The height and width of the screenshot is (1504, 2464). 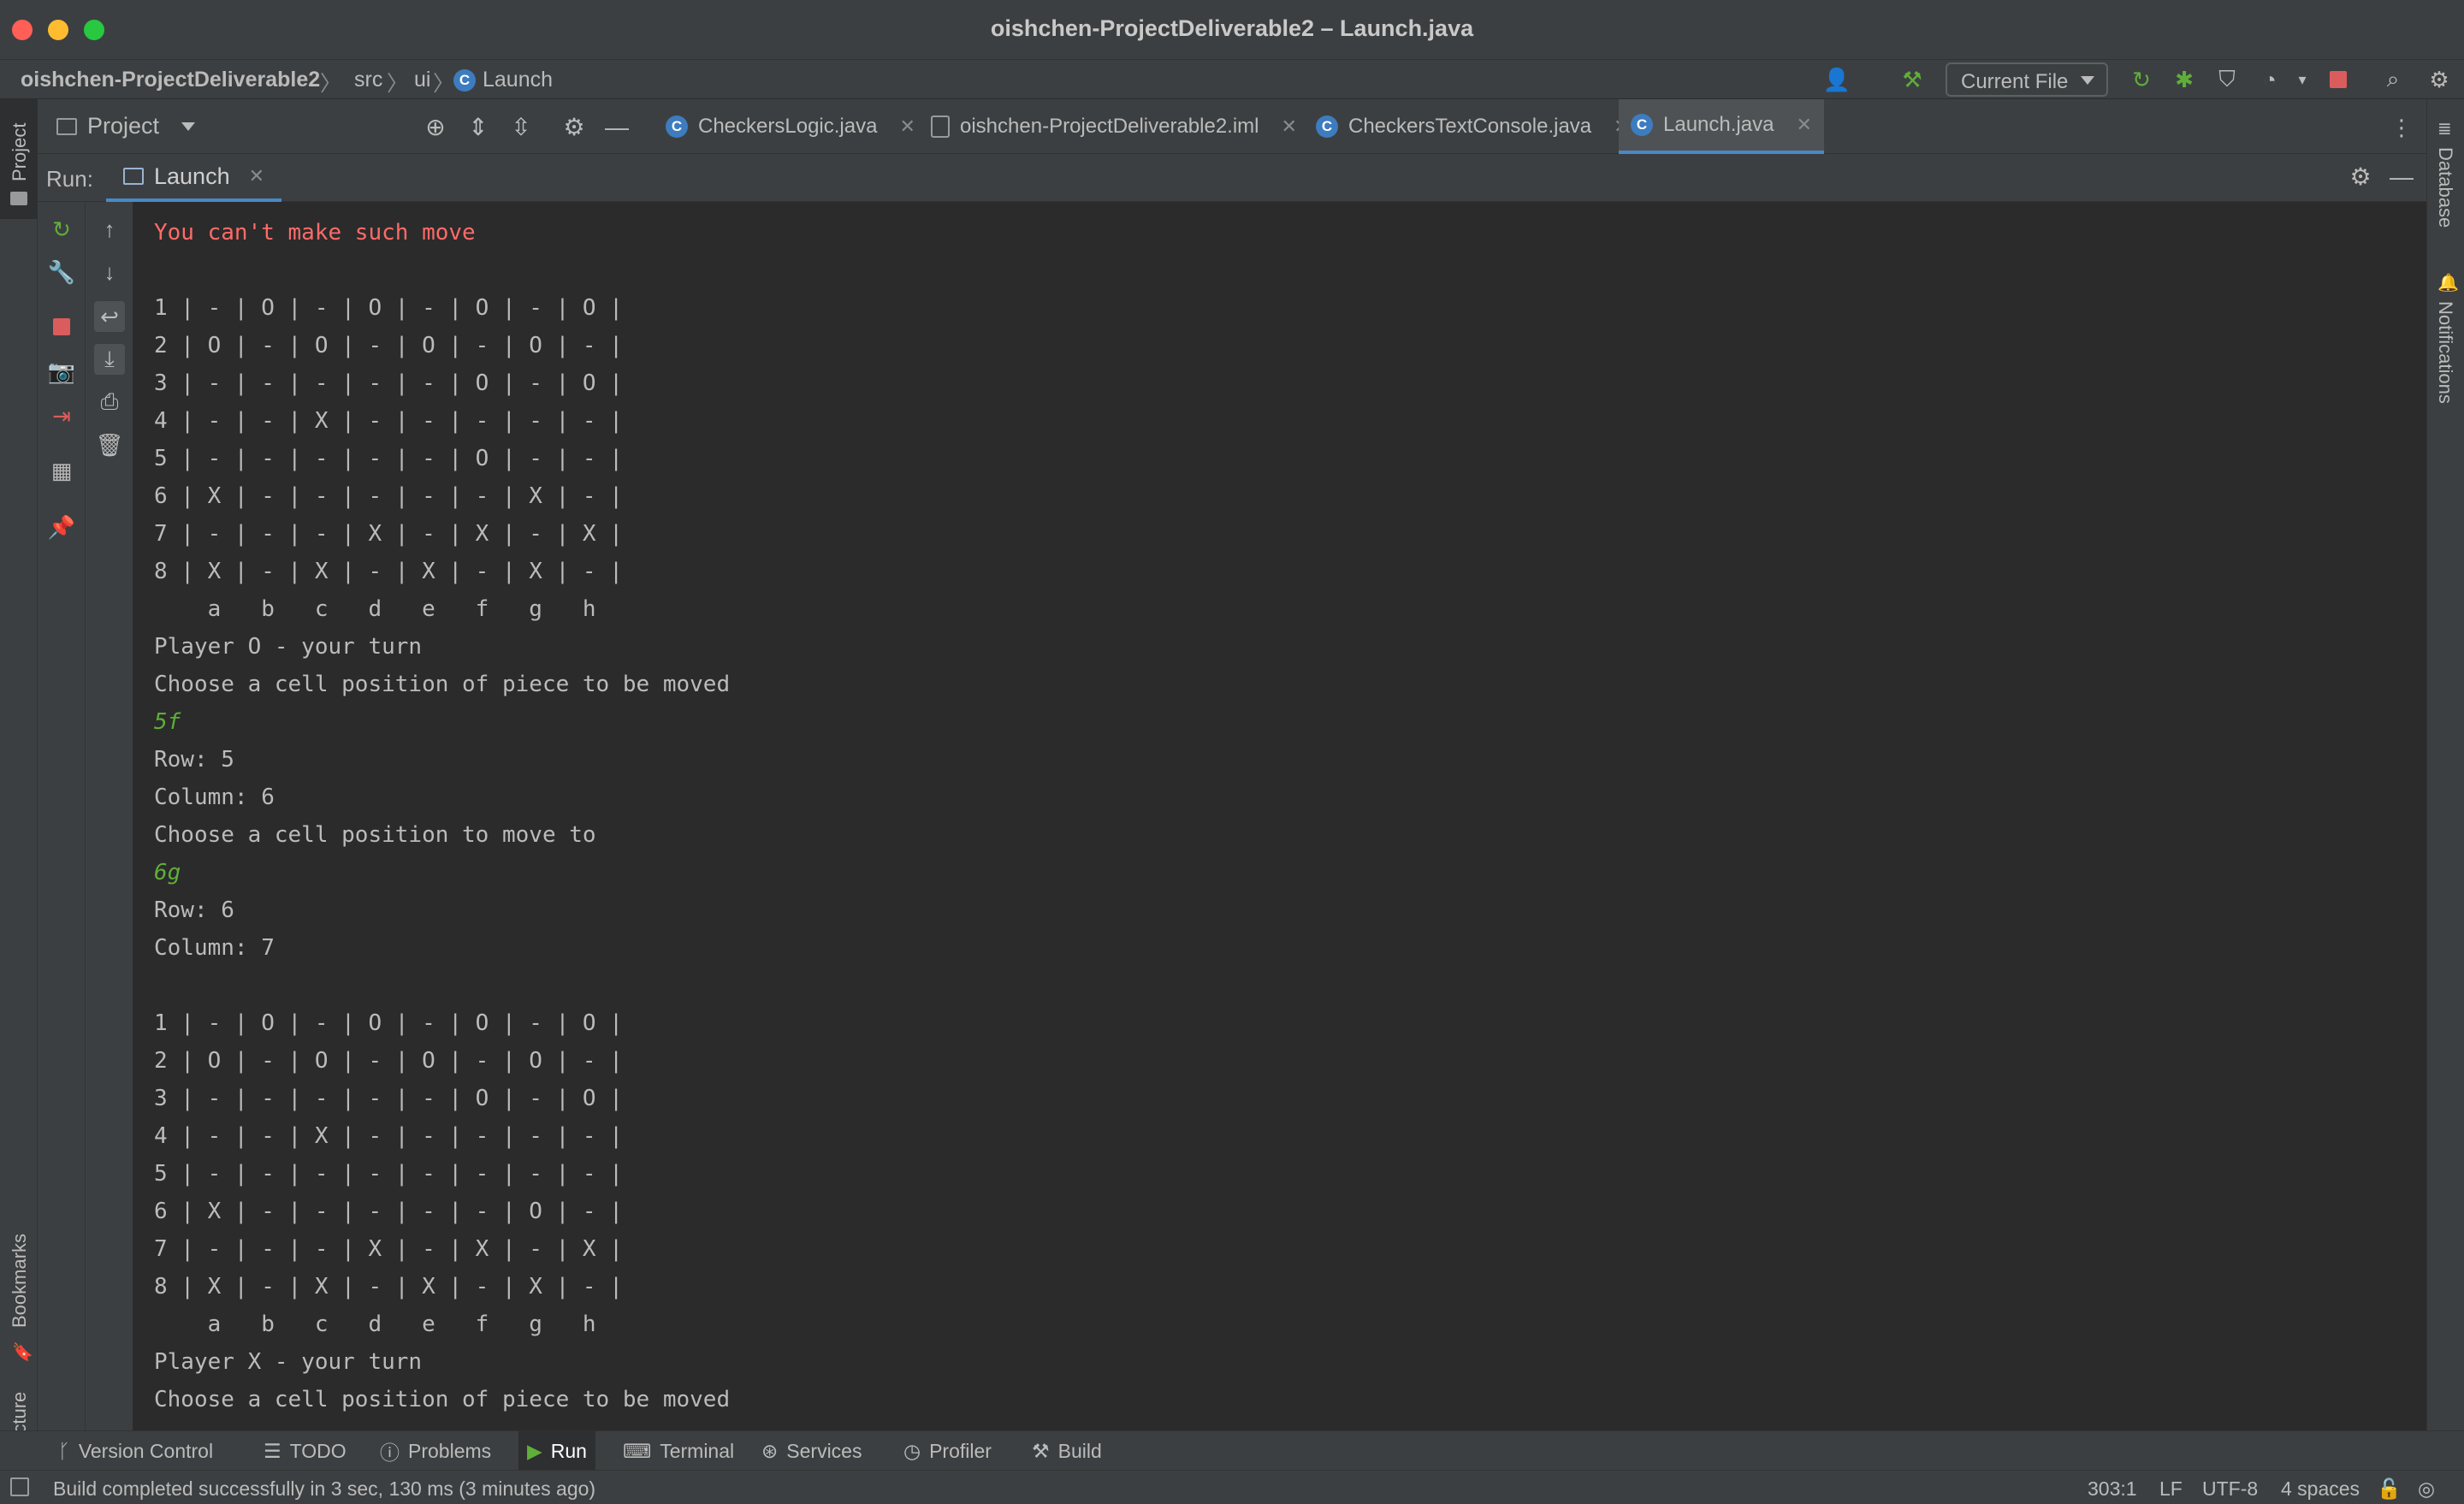 I want to click on console-line: 6 | X | - | - | - | - | - | X | - |, so click(x=388, y=496).